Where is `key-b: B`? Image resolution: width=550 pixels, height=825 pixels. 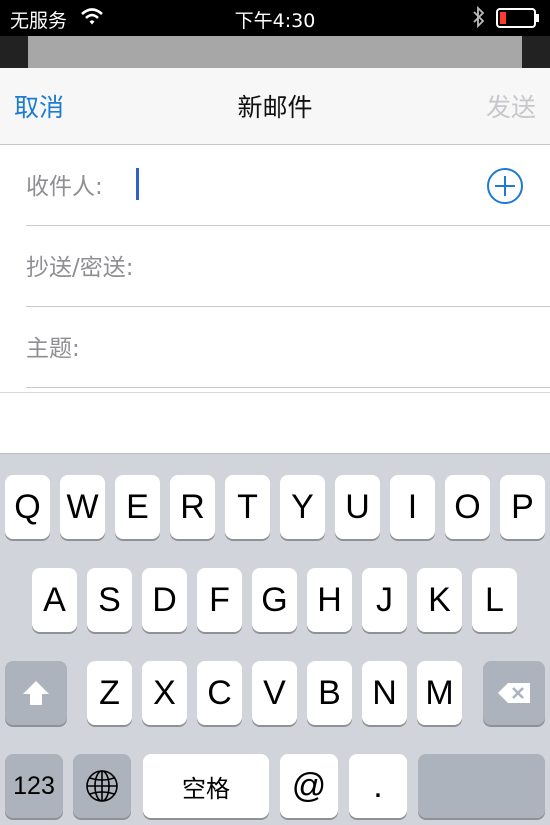 key-b: B is located at coordinates (329, 693).